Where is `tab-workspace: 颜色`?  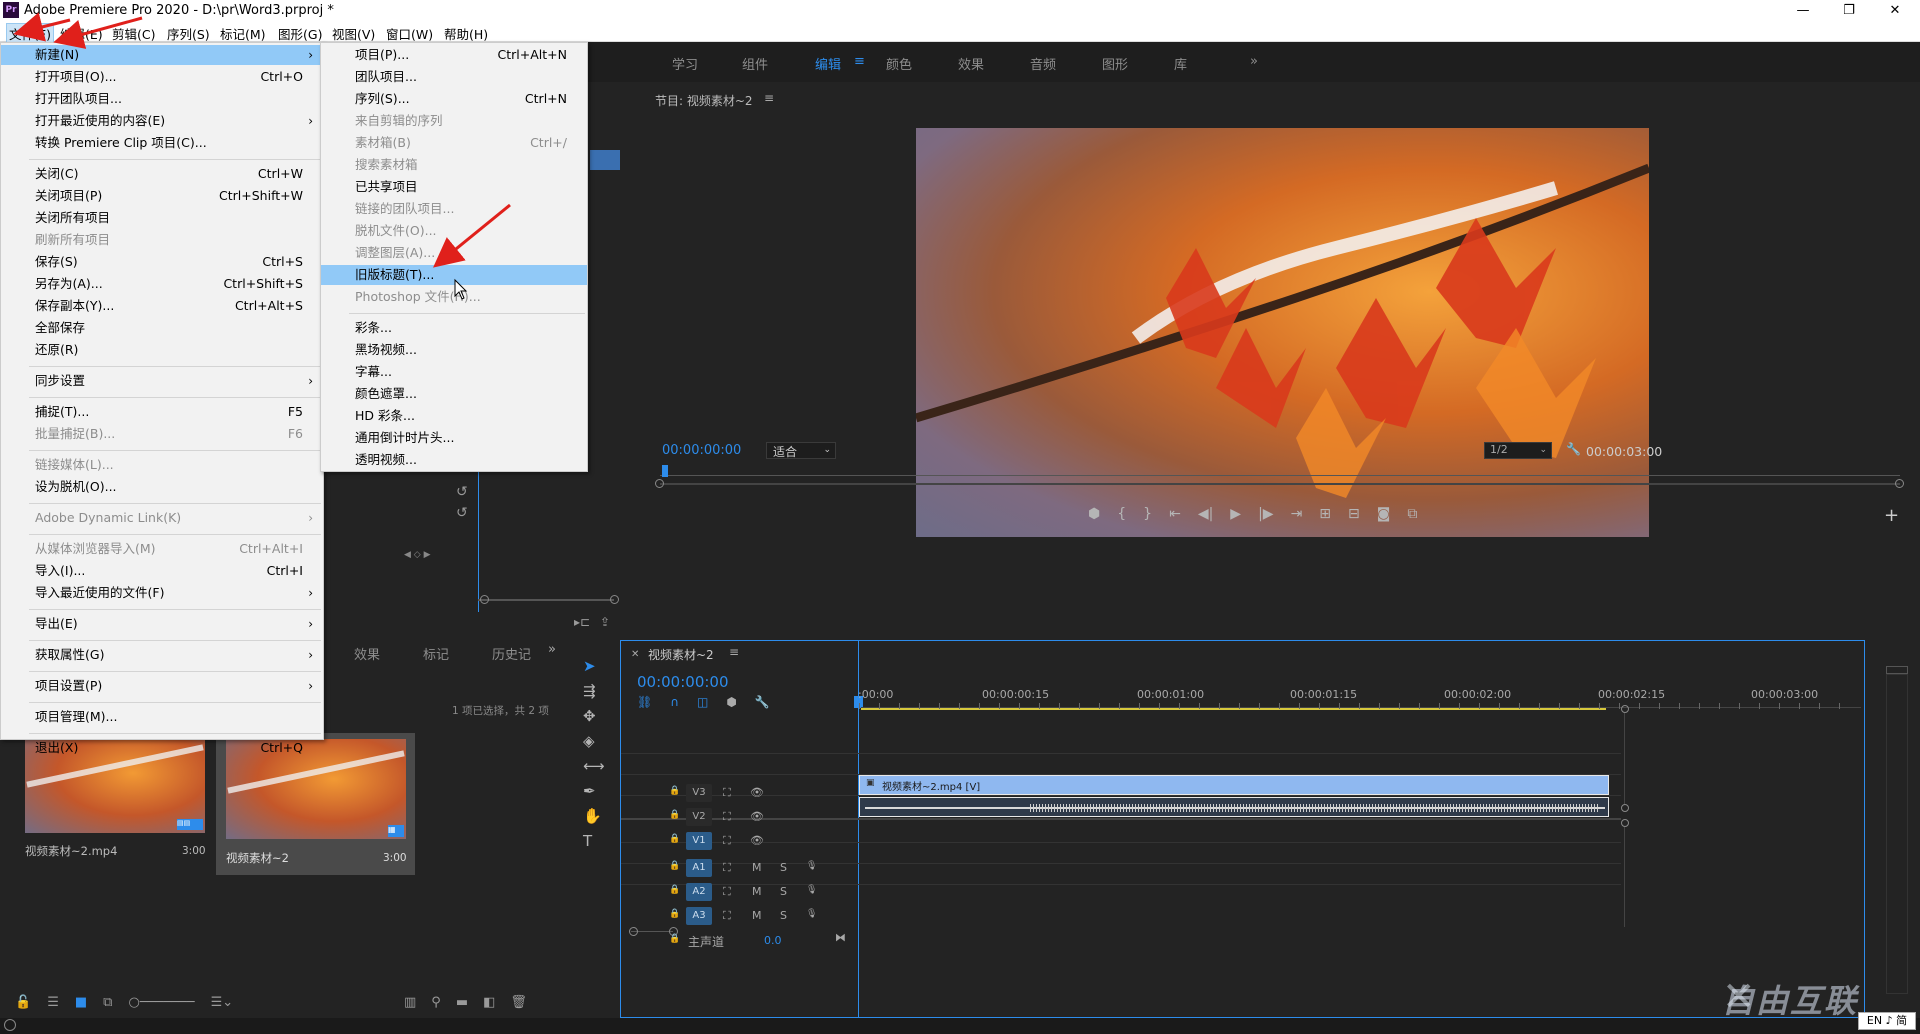 tab-workspace: 颜色 is located at coordinates (899, 63).